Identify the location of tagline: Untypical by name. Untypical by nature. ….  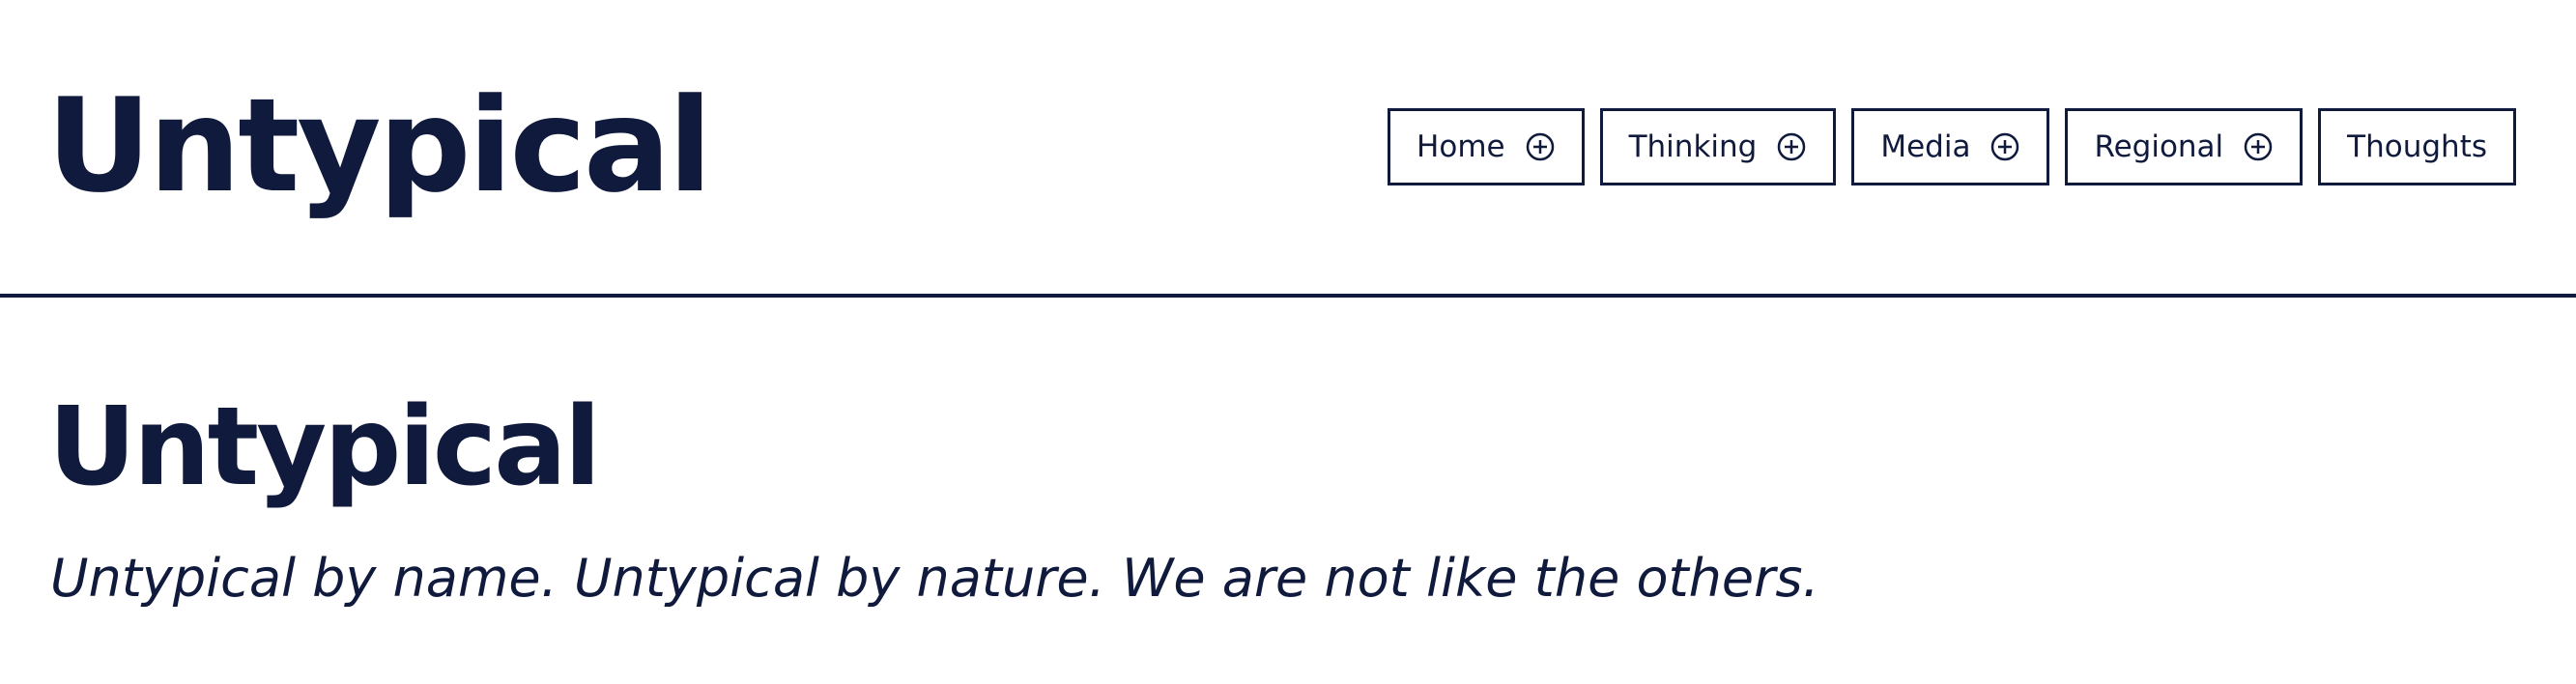
(935, 579).